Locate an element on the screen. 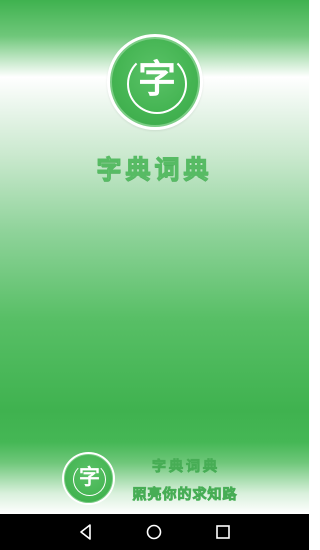 This screenshot has width=320, height=550. logo-ring: 字 is located at coordinates (155, 82).